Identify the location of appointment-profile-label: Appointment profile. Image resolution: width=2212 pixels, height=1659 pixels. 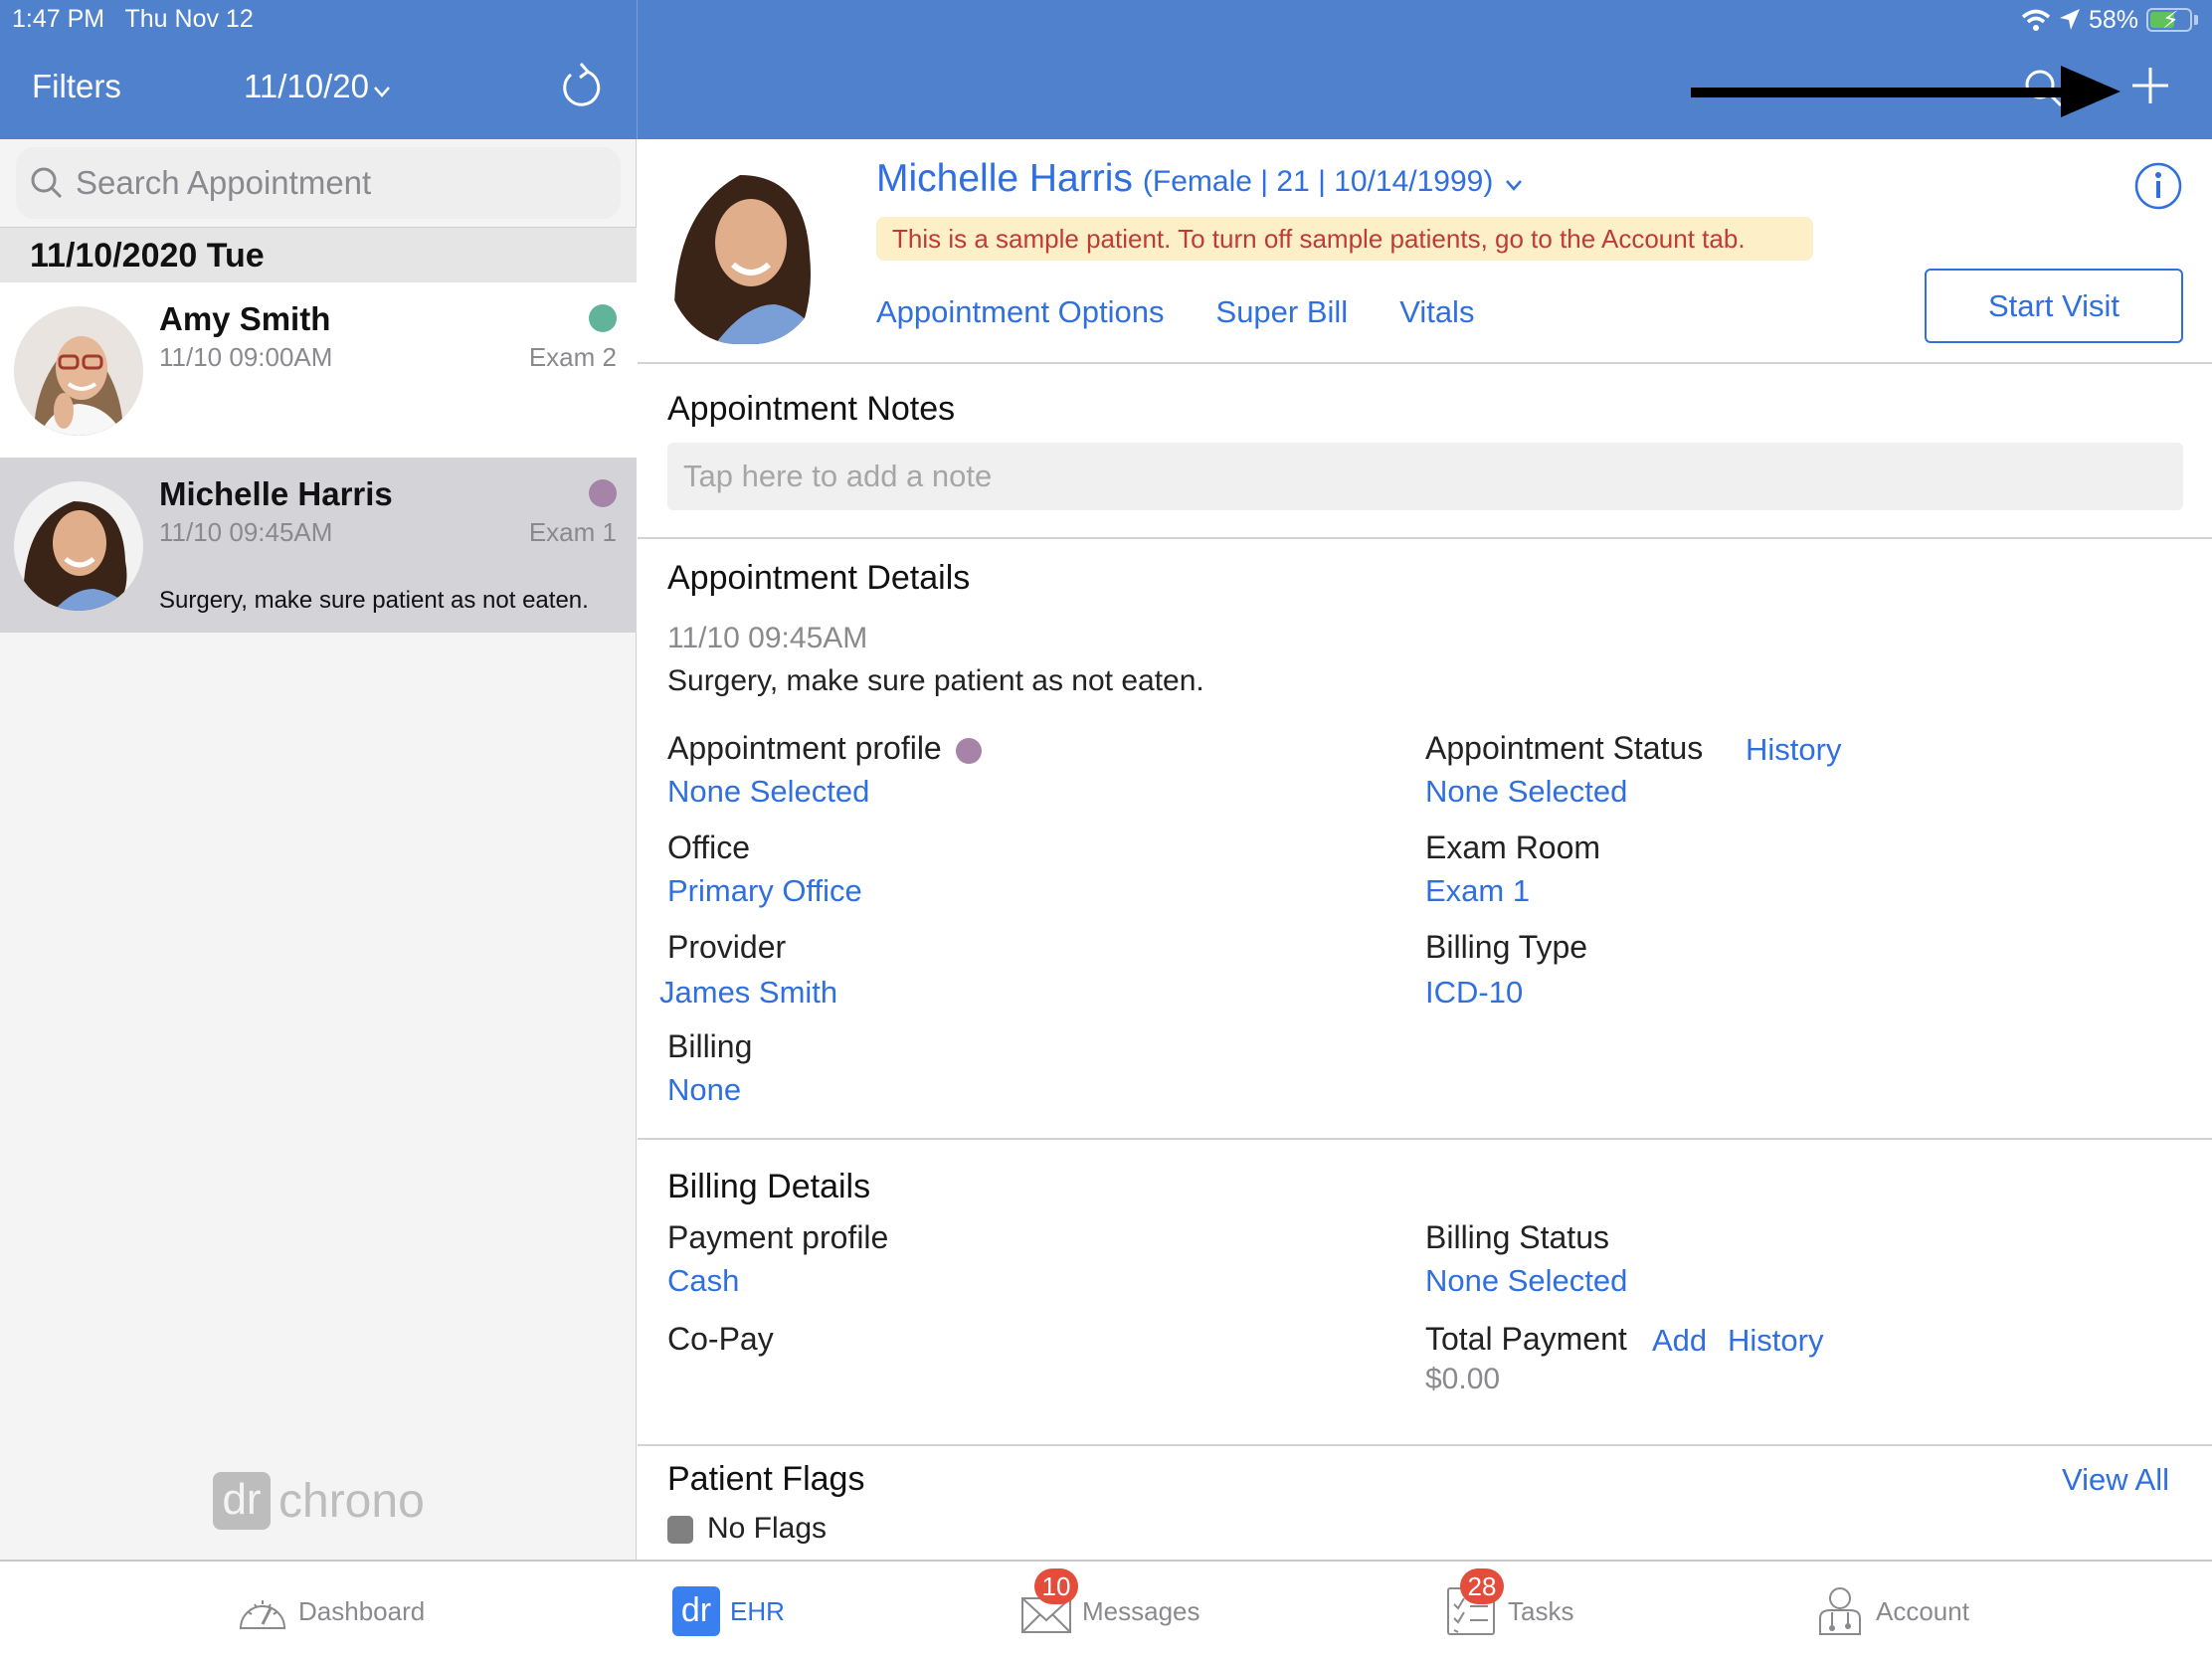
(824, 748).